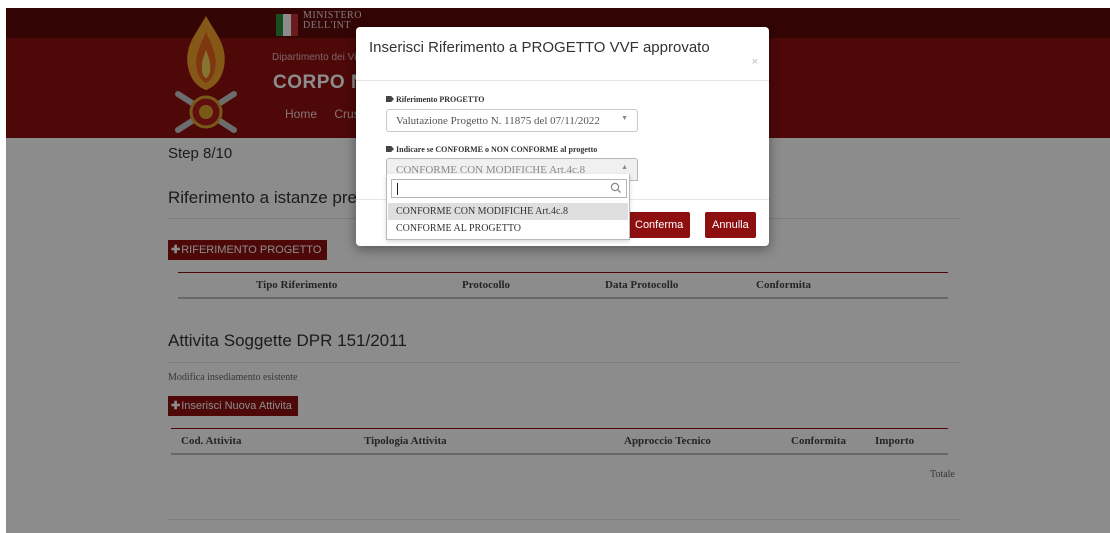 The width and height of the screenshot is (1110, 533). Describe the element at coordinates (508, 228) in the screenshot. I see `dropdown-option: CONFORME AL PROGETTO` at that location.